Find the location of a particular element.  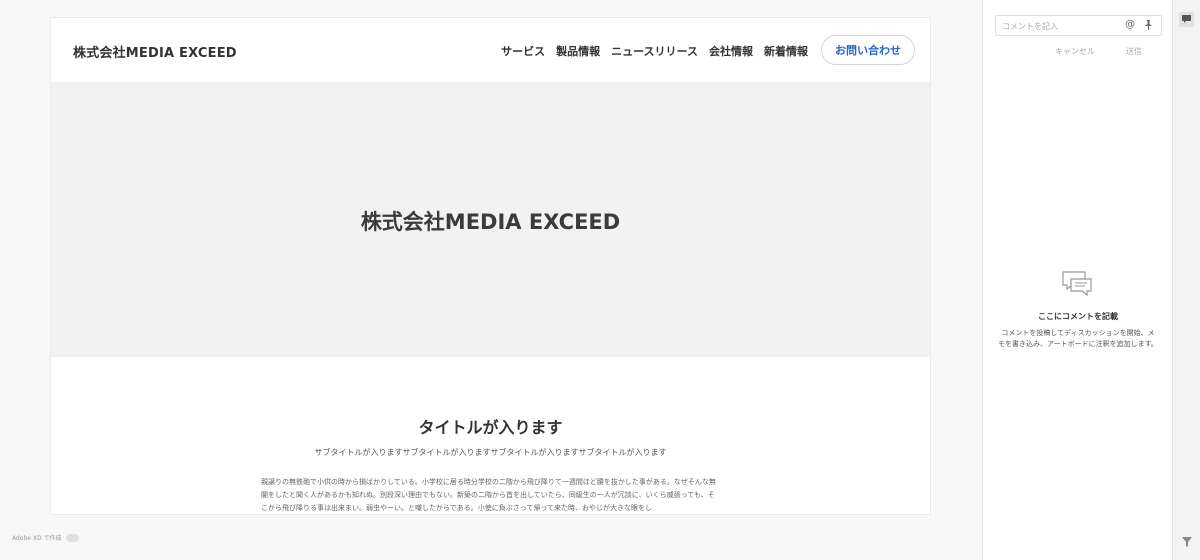

made-with-xd: Adobe XD で作成 is located at coordinates (45, 537).